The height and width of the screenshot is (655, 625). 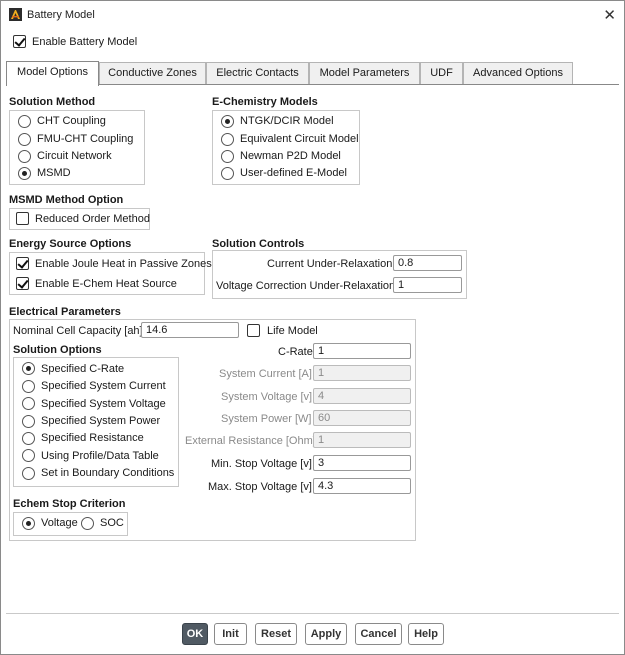 What do you see at coordinates (265, 102) in the screenshot?
I see `echem-models-heading: E-Chemistry Models` at bounding box center [265, 102].